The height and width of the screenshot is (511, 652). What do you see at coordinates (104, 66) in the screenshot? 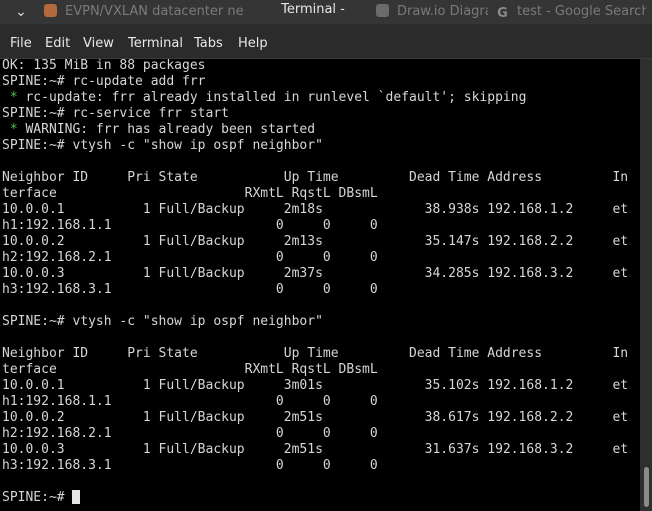
I see `terminal-line: OK: 135 MiB in 88 packages` at bounding box center [104, 66].